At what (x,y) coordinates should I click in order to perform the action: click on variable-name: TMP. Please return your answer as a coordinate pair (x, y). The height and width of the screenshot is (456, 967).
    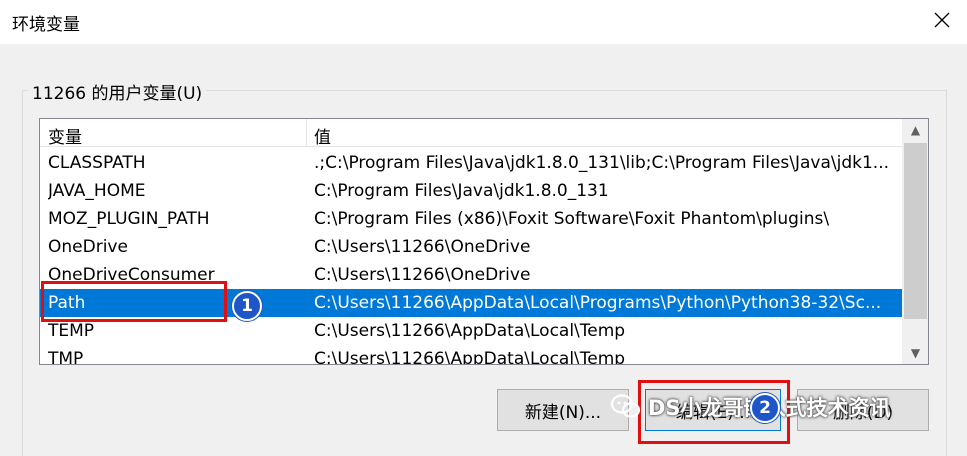
    Looking at the image, I should click on (66, 357).